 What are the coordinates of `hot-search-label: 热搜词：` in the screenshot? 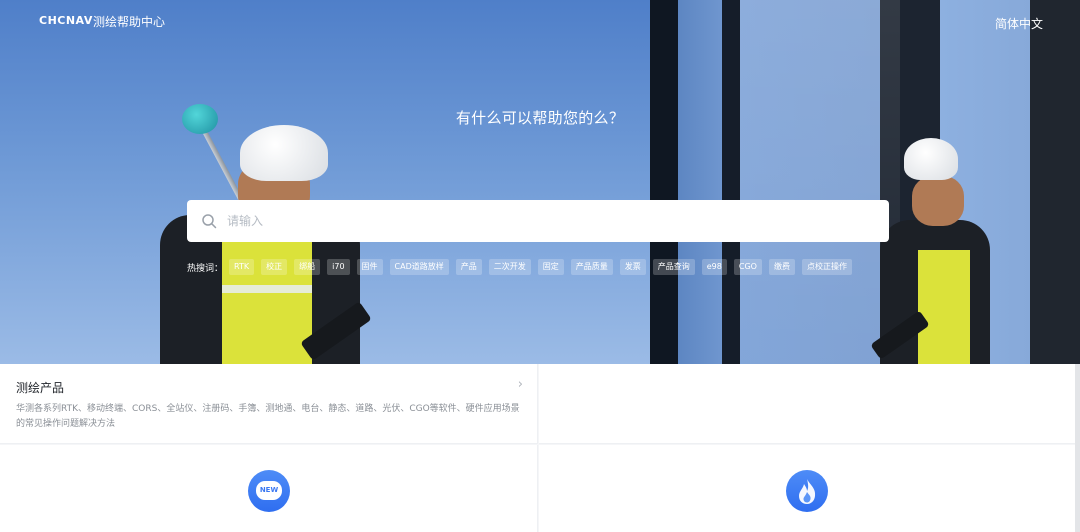 It's located at (205, 268).